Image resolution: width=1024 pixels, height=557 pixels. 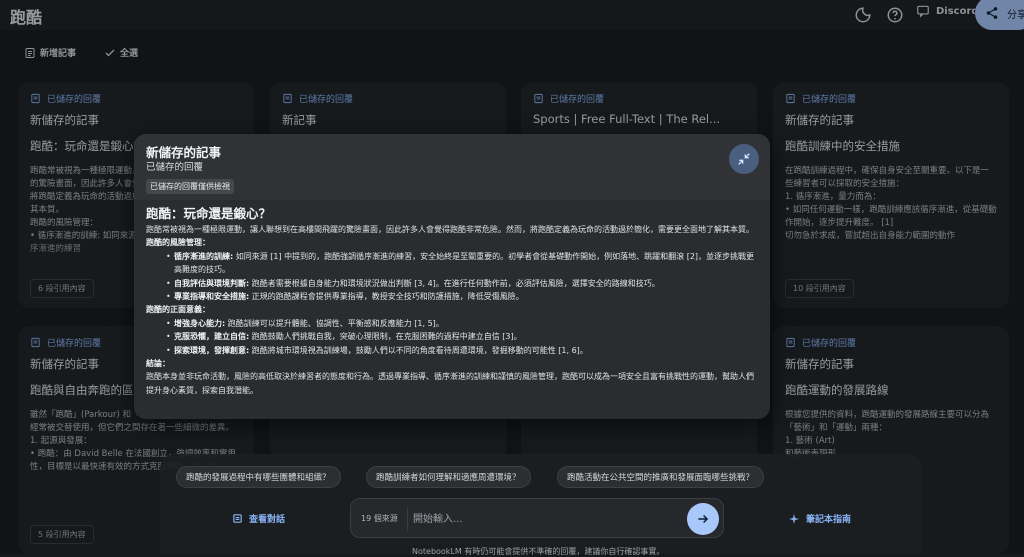 I want to click on source-count: 19 個來源, so click(x=379, y=518).